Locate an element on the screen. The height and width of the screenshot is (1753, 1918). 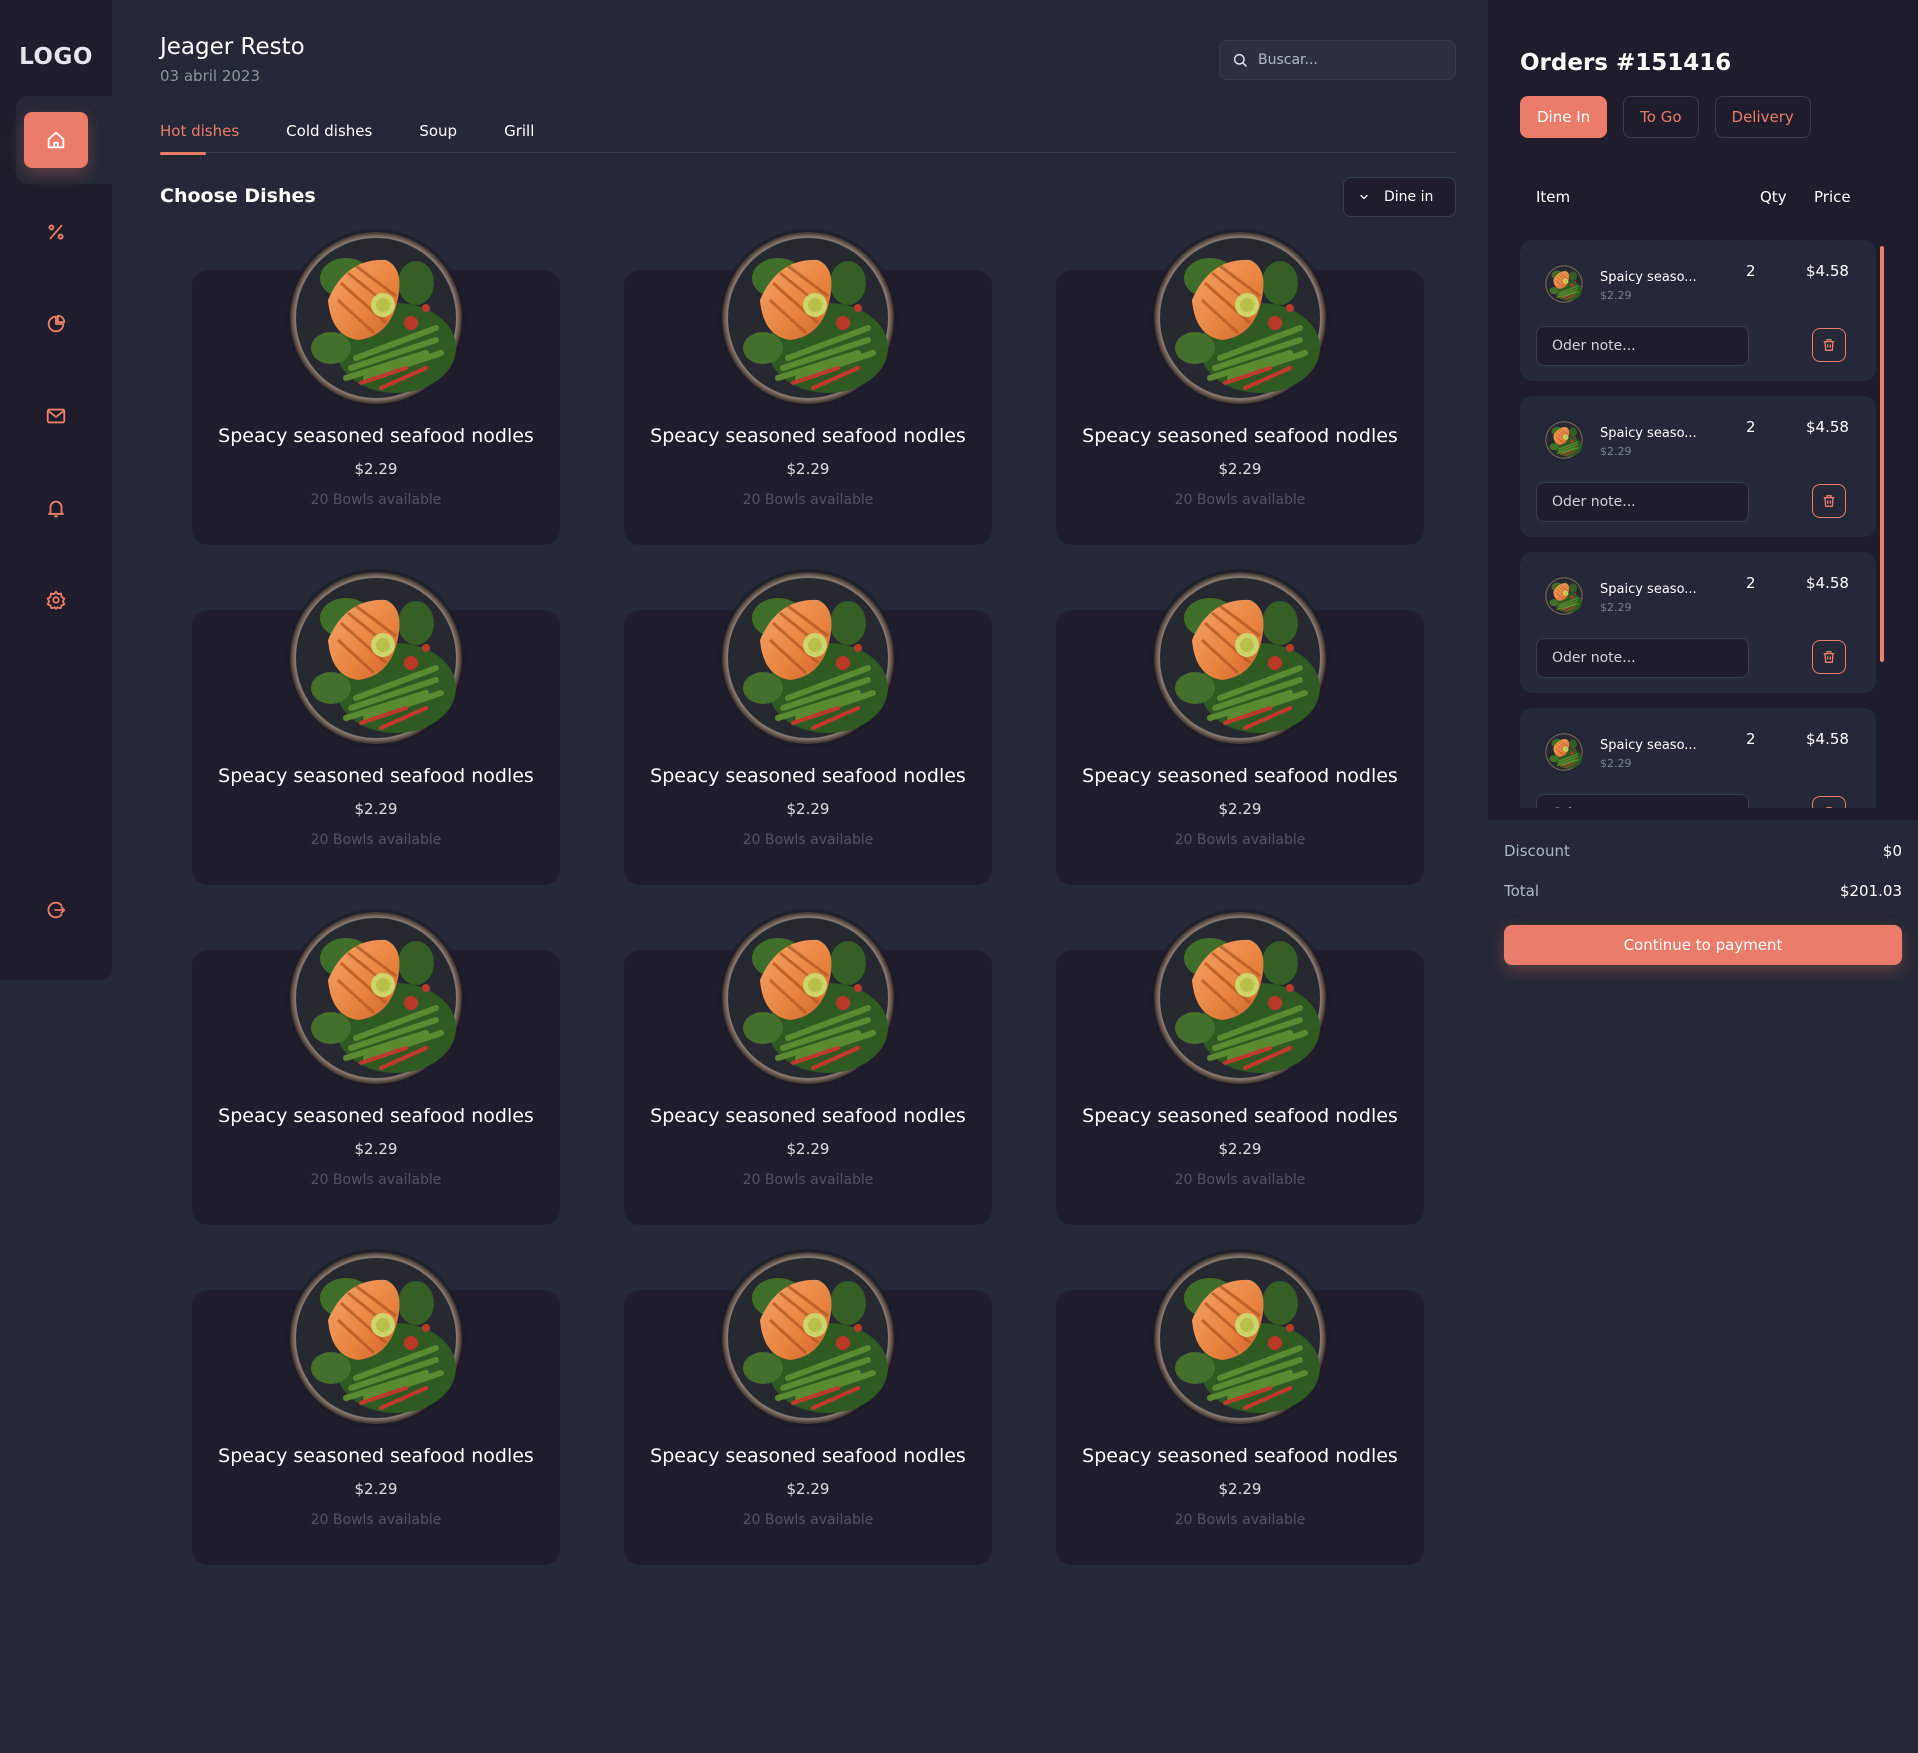
nav-logout is located at coordinates (56, 910).